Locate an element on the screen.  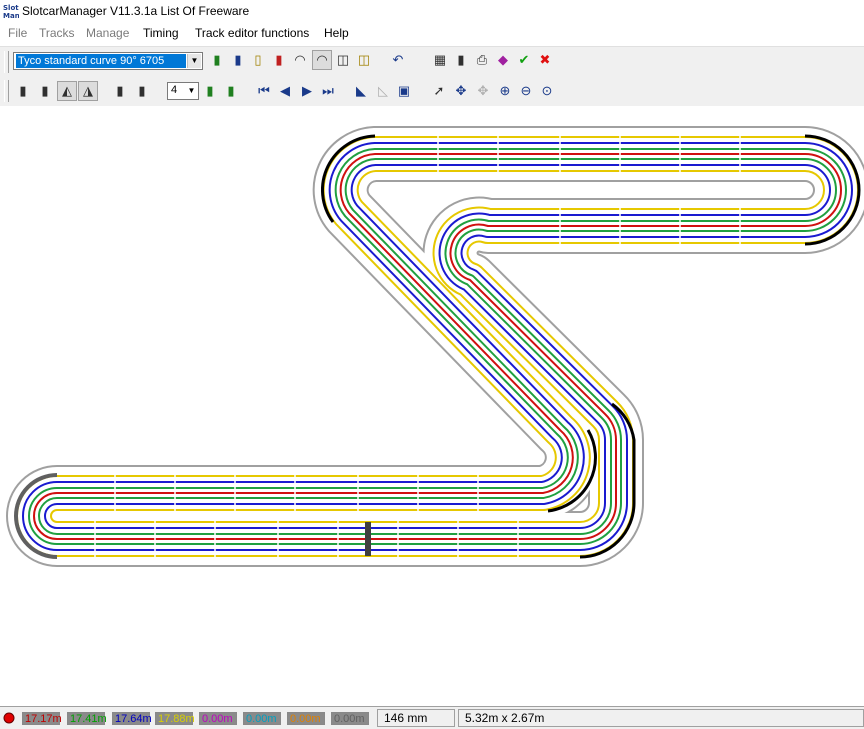
record-indicator-icon is located at coordinates (9, 718).